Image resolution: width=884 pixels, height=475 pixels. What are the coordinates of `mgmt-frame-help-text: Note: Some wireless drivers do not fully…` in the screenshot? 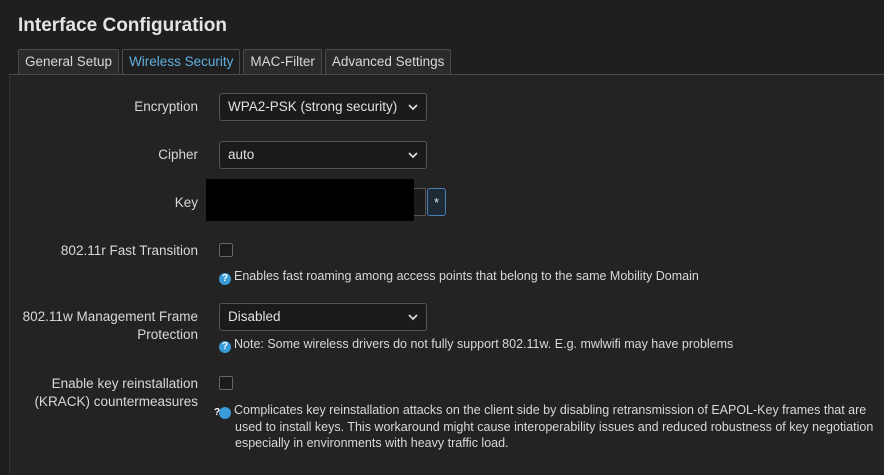 It's located at (484, 344).